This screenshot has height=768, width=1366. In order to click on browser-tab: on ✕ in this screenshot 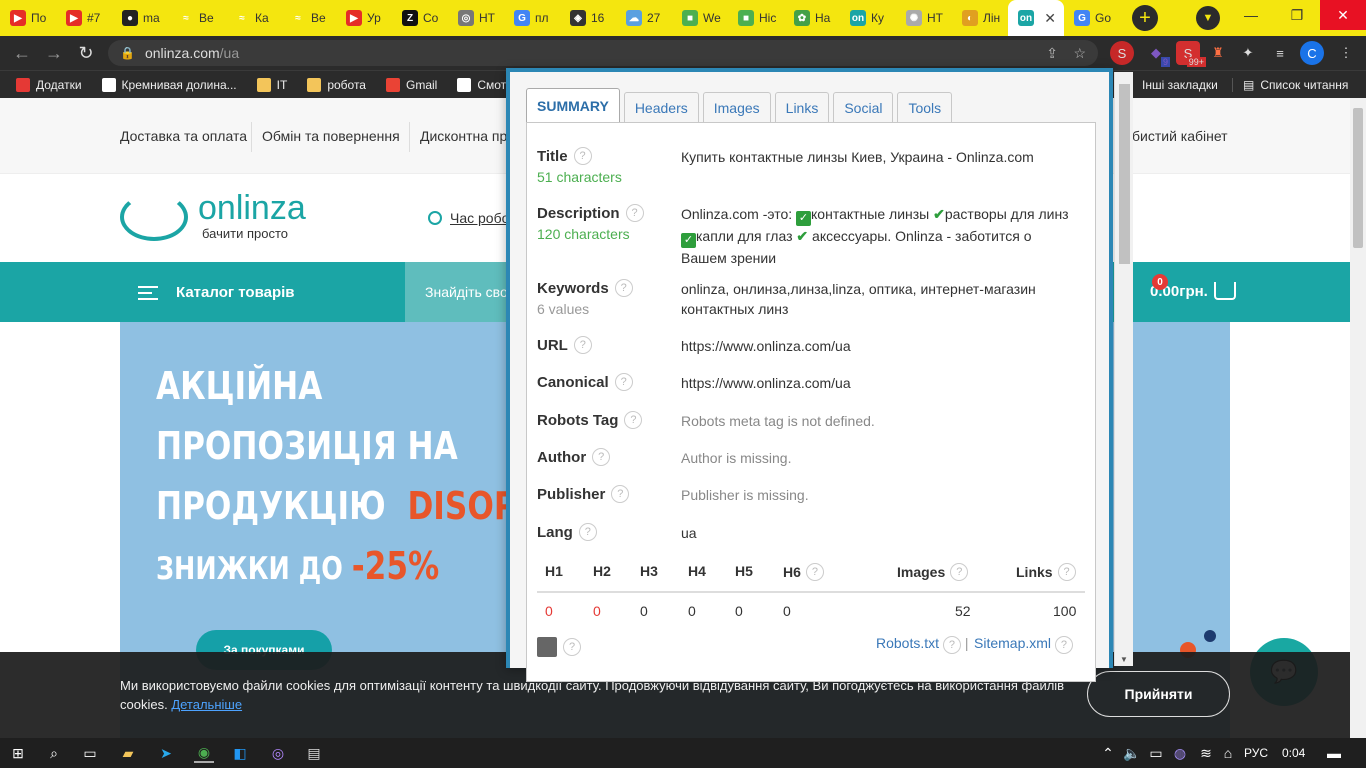, I will do `click(1036, 18)`.